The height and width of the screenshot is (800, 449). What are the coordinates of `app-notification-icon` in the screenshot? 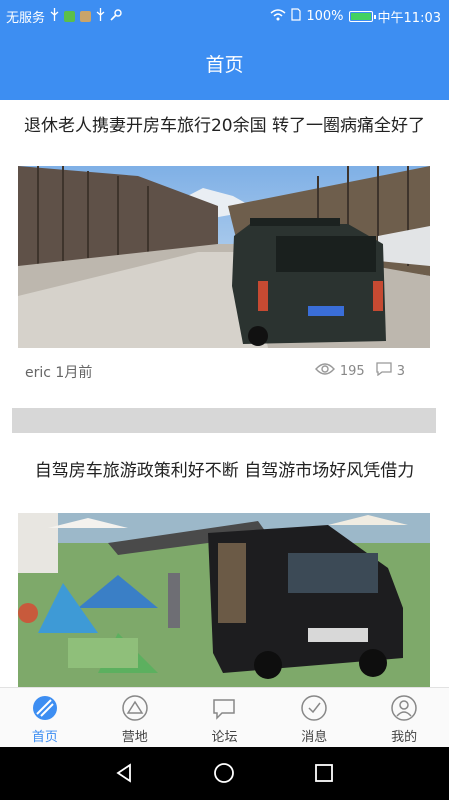 It's located at (86, 16).